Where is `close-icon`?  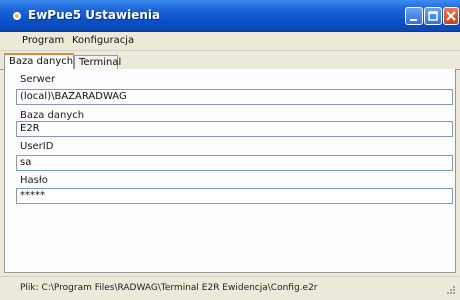 close-icon is located at coordinates (451, 16).